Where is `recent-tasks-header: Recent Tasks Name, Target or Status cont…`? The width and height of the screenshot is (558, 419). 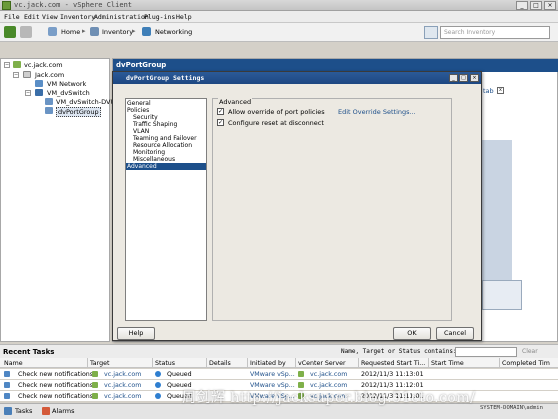
recent-tasks-header: Recent Tasks Name, Target or Status cont… is located at coordinates (279, 351).